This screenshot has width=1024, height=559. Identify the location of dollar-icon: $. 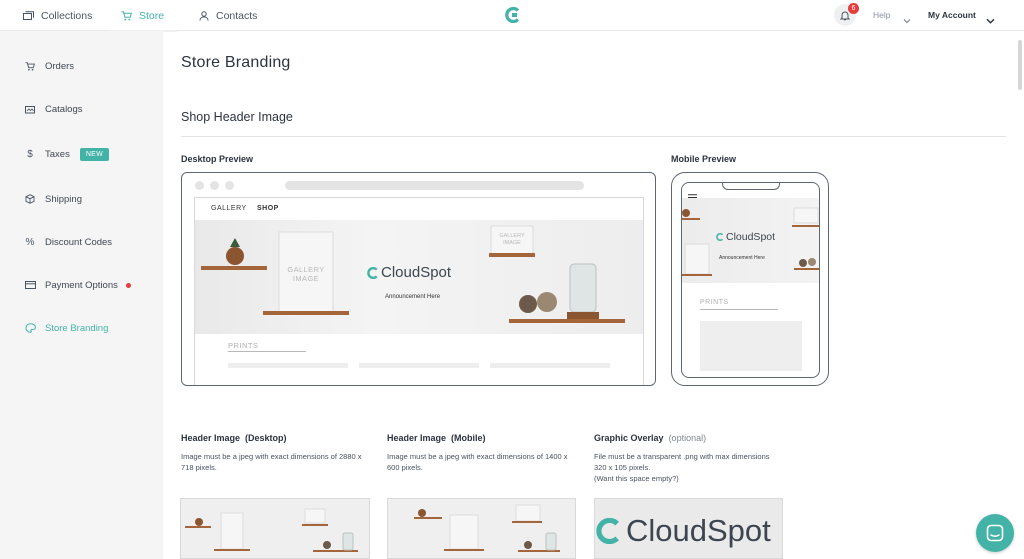
(30, 154).